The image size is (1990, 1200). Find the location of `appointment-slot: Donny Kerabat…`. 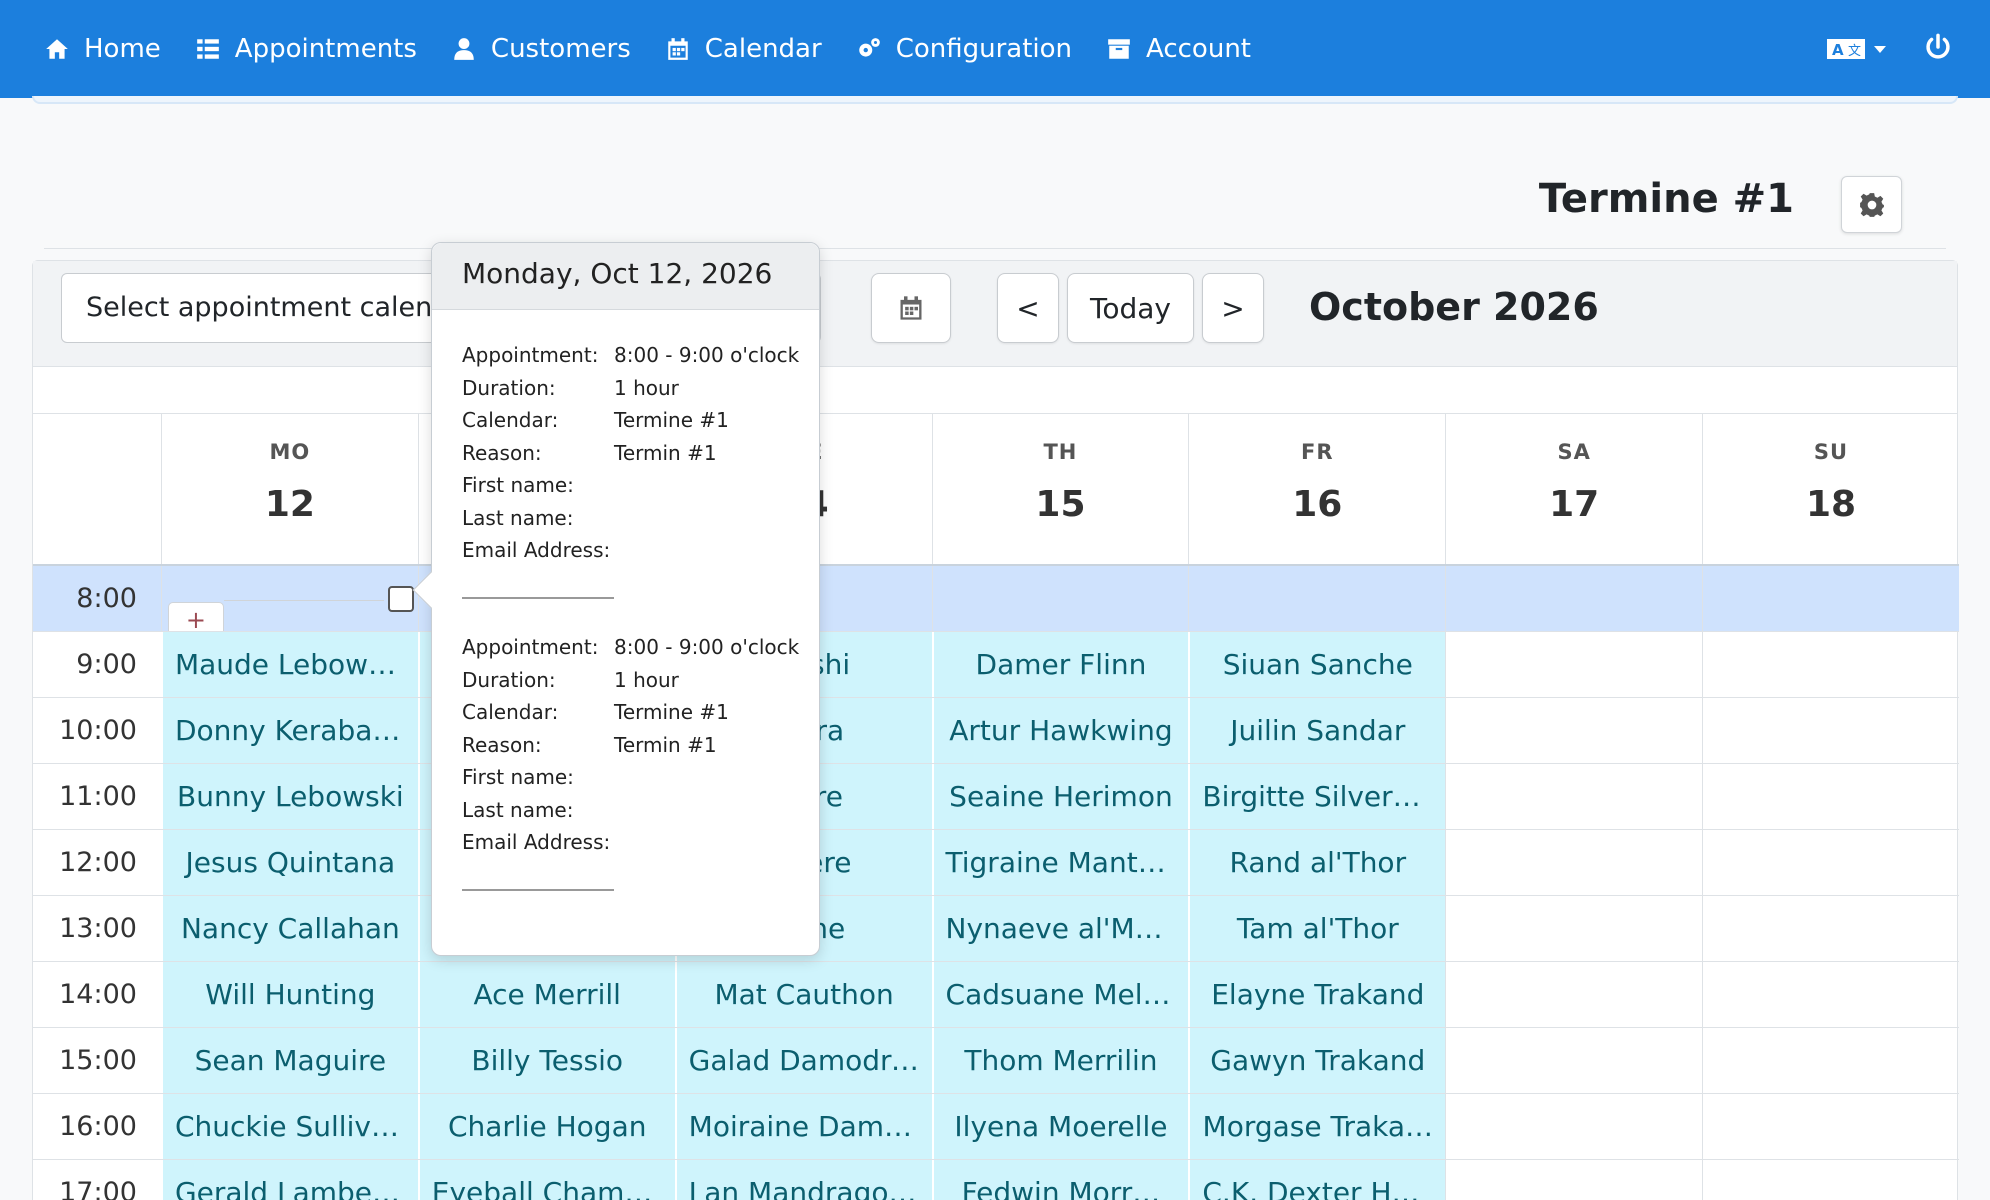

appointment-slot: Donny Kerabat… is located at coordinates (289, 730).